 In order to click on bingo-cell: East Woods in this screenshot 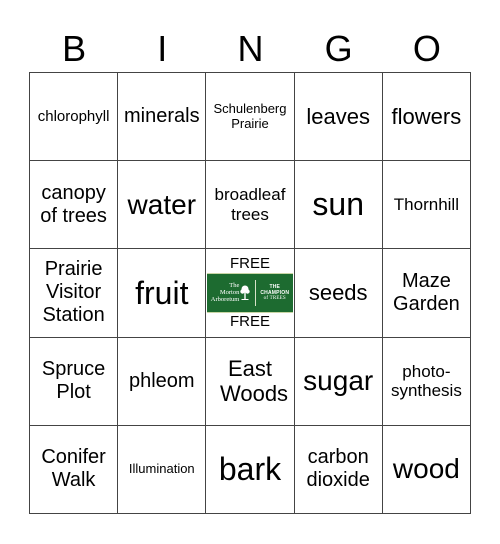, I will do `click(250, 381)`.